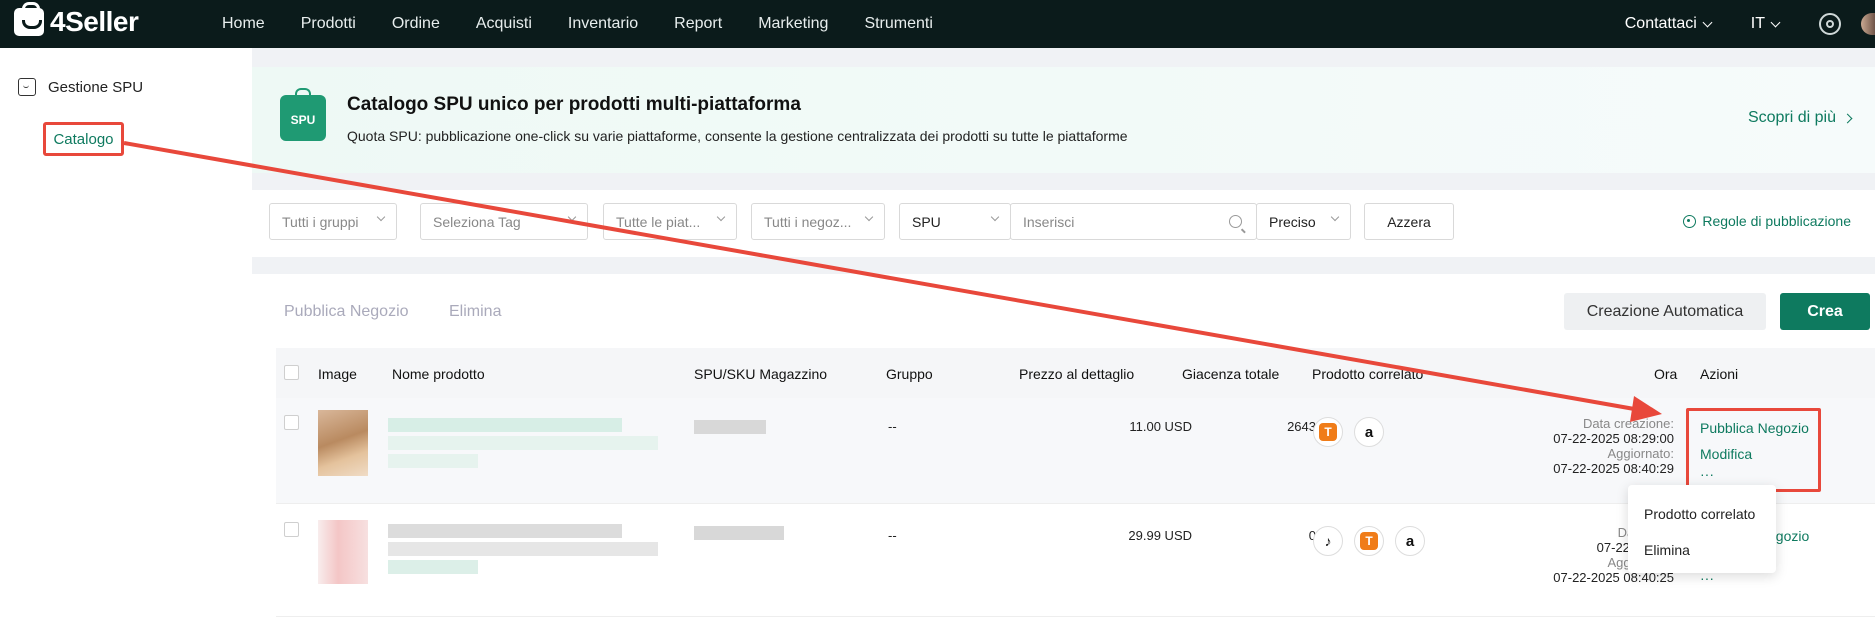 Image resolution: width=1875 pixels, height=617 pixels. I want to click on match-mode-select: Preciso, so click(1303, 221).